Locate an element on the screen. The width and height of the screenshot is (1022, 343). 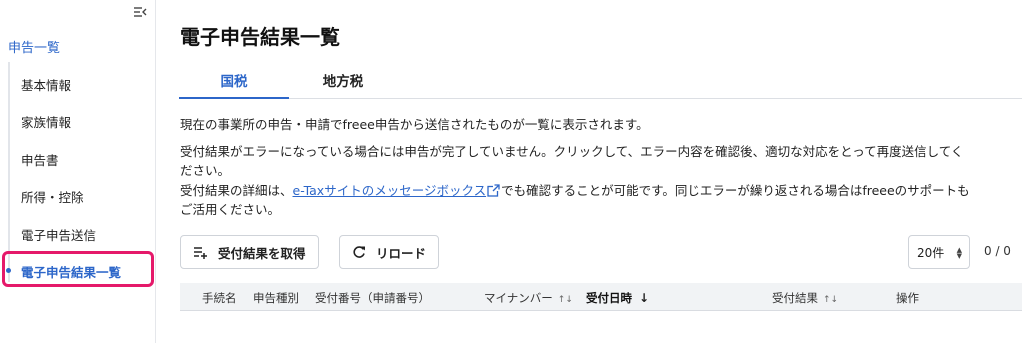
column-received-at: 受付日時 ↓ is located at coordinates (617, 298).